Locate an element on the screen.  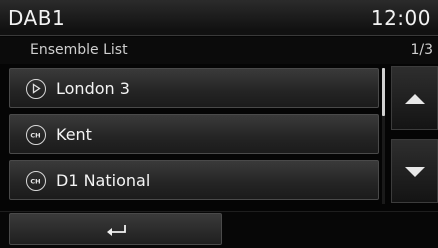
list-title: Ensemble List is located at coordinates (79, 50).